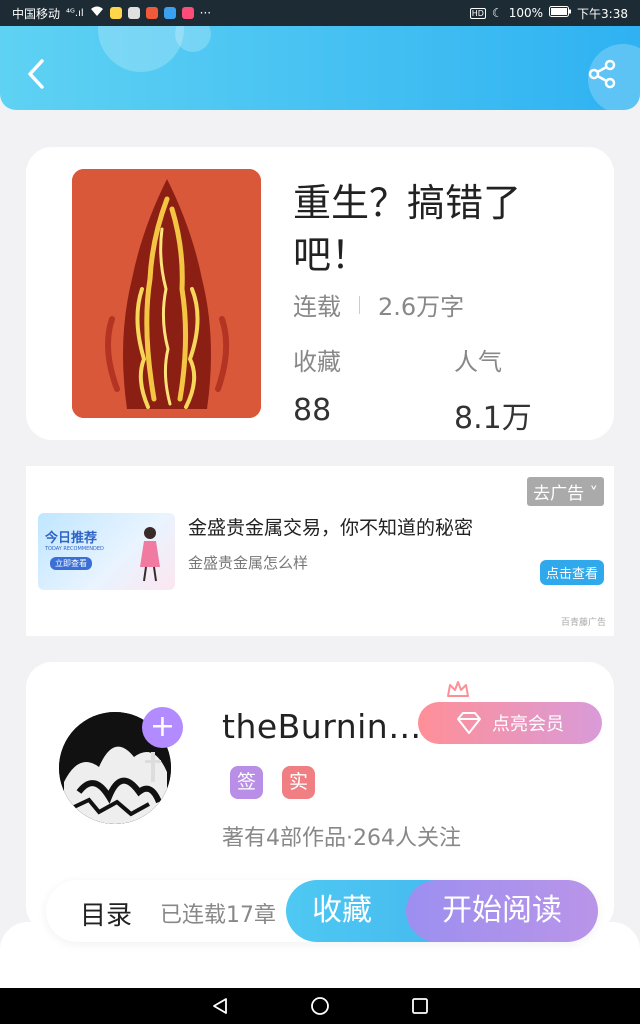  What do you see at coordinates (298, 782) in the screenshot?
I see `verified-author-tag: 实` at bounding box center [298, 782].